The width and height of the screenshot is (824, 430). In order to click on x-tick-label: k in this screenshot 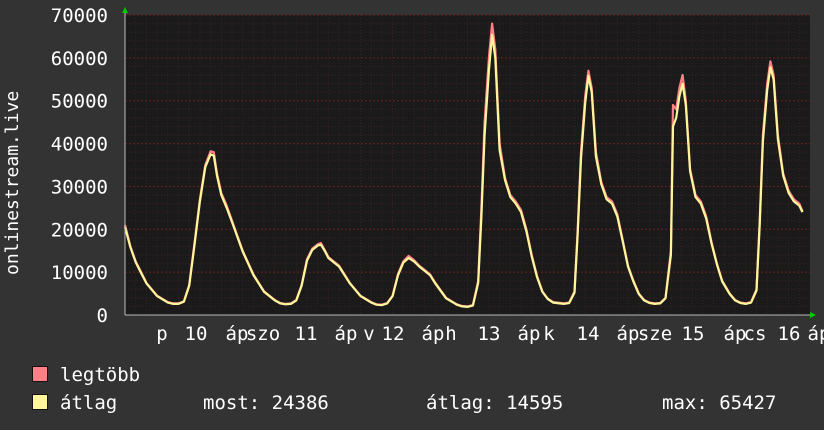, I will do `click(549, 334)`.